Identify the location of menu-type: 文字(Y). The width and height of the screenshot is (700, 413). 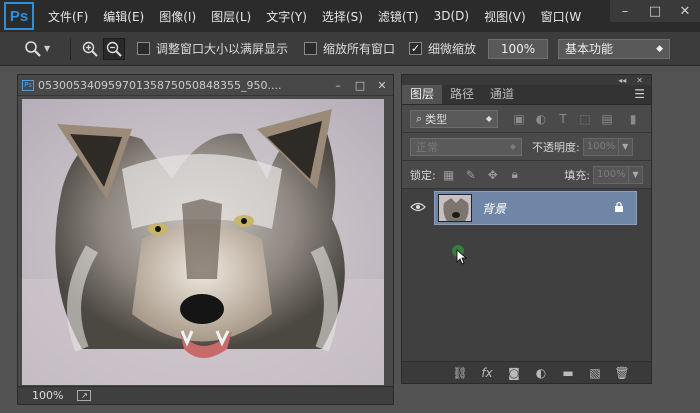
(286, 16).